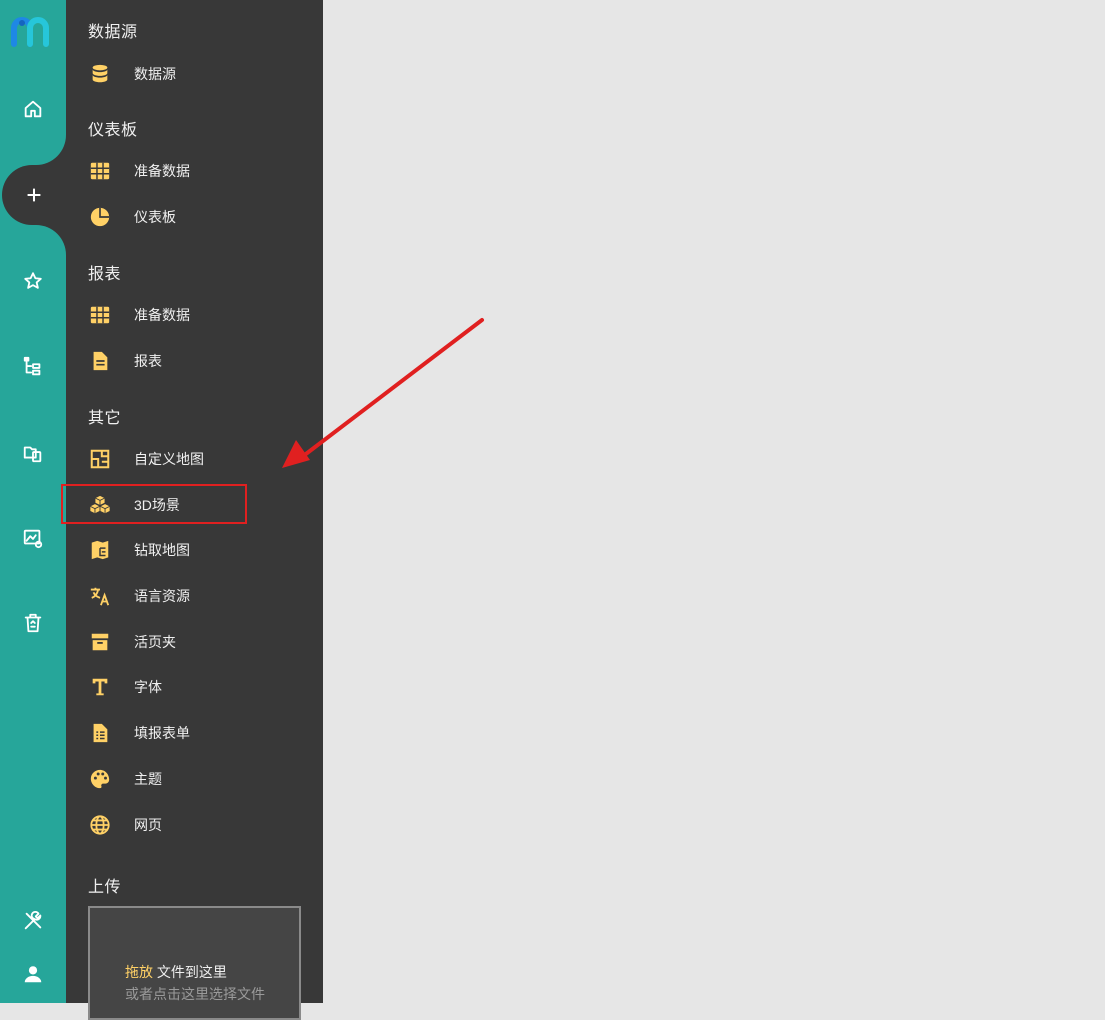  Describe the element at coordinates (100, 779) in the screenshot. I see `palette-icon` at that location.